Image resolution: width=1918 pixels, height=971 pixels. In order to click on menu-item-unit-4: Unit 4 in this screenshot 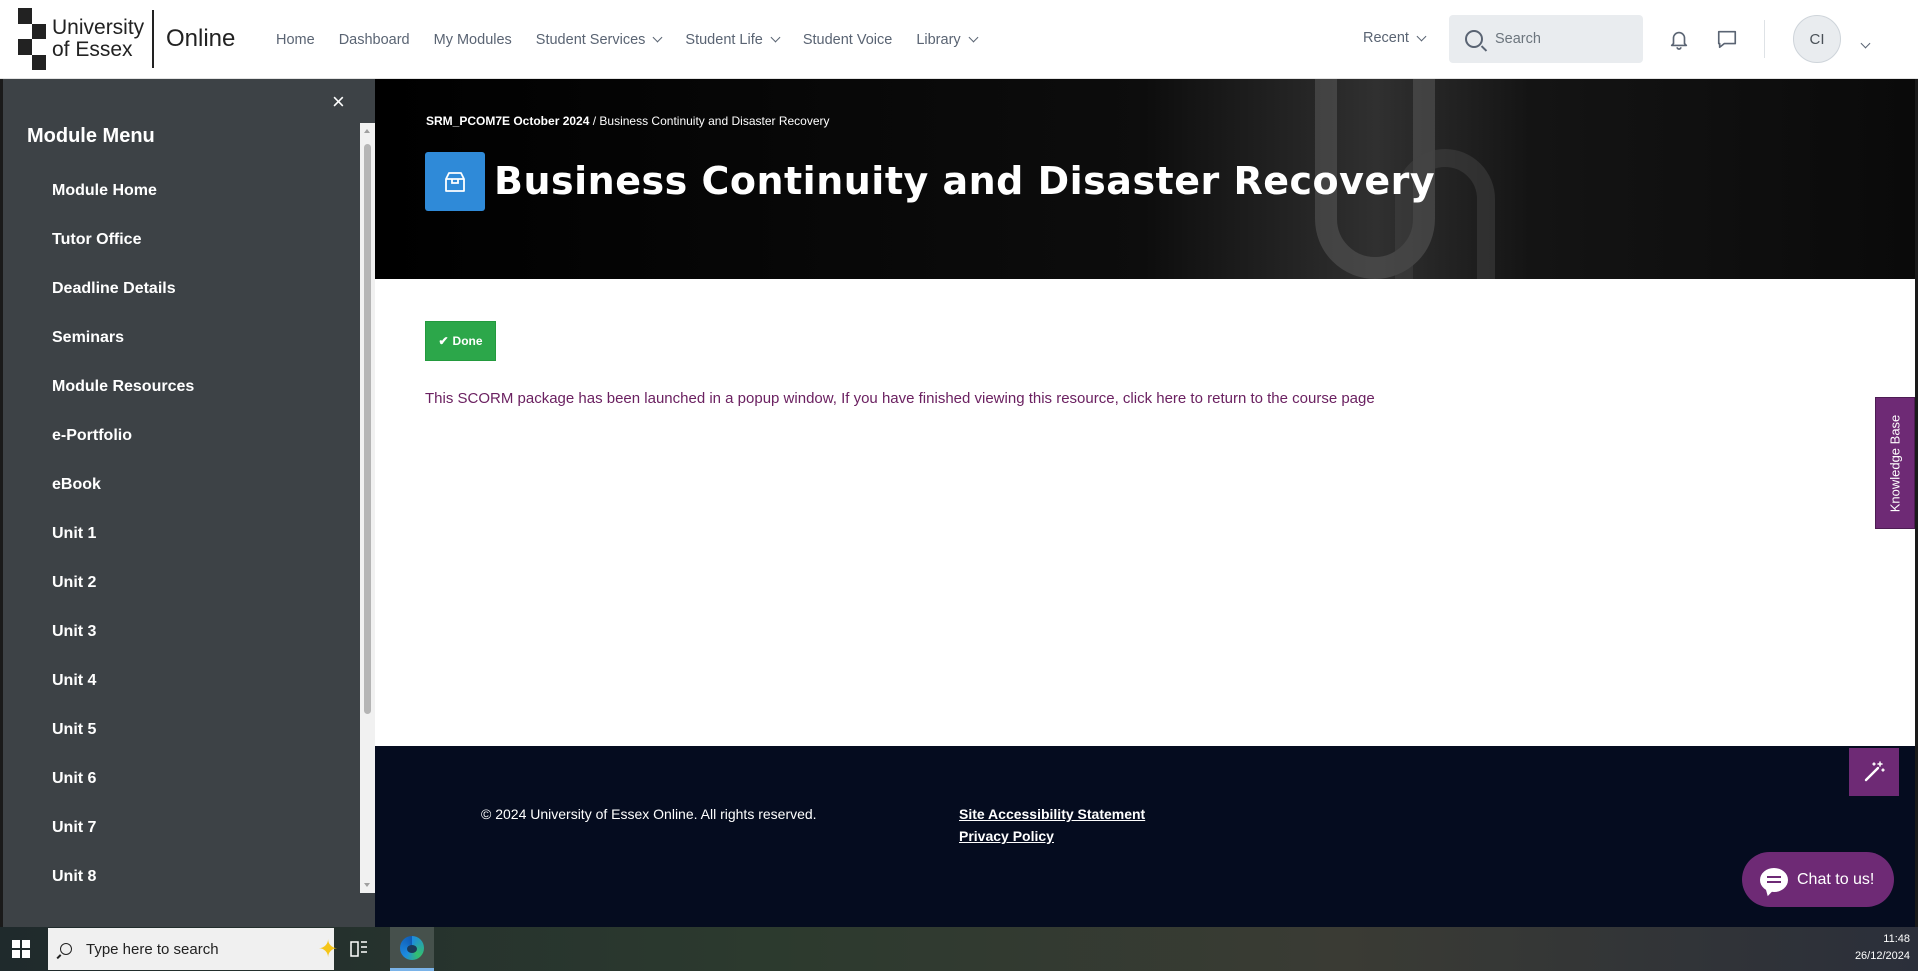, I will do `click(123, 696)`.